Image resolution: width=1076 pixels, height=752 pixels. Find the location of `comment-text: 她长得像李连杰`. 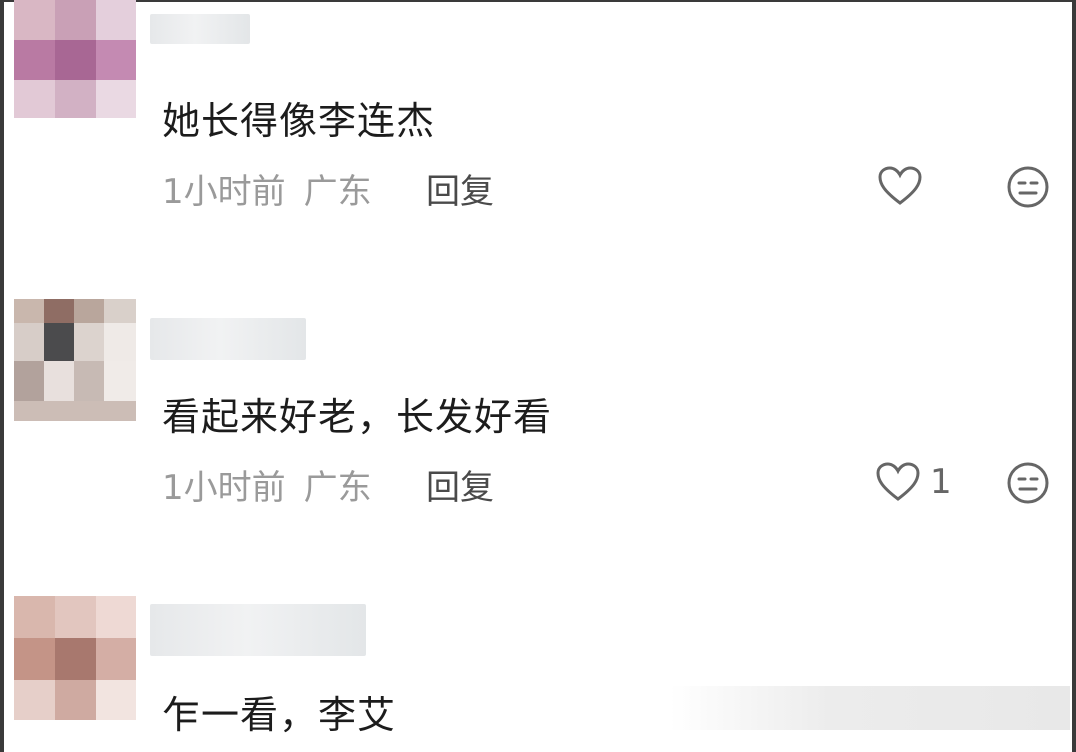

comment-text: 她长得像李连杰 is located at coordinates (299, 121).